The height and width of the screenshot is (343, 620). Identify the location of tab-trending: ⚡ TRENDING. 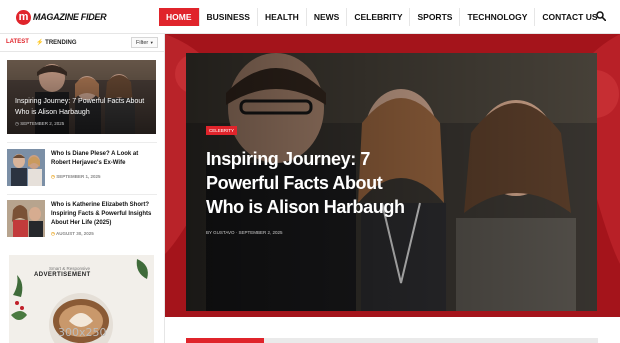
(56, 42).